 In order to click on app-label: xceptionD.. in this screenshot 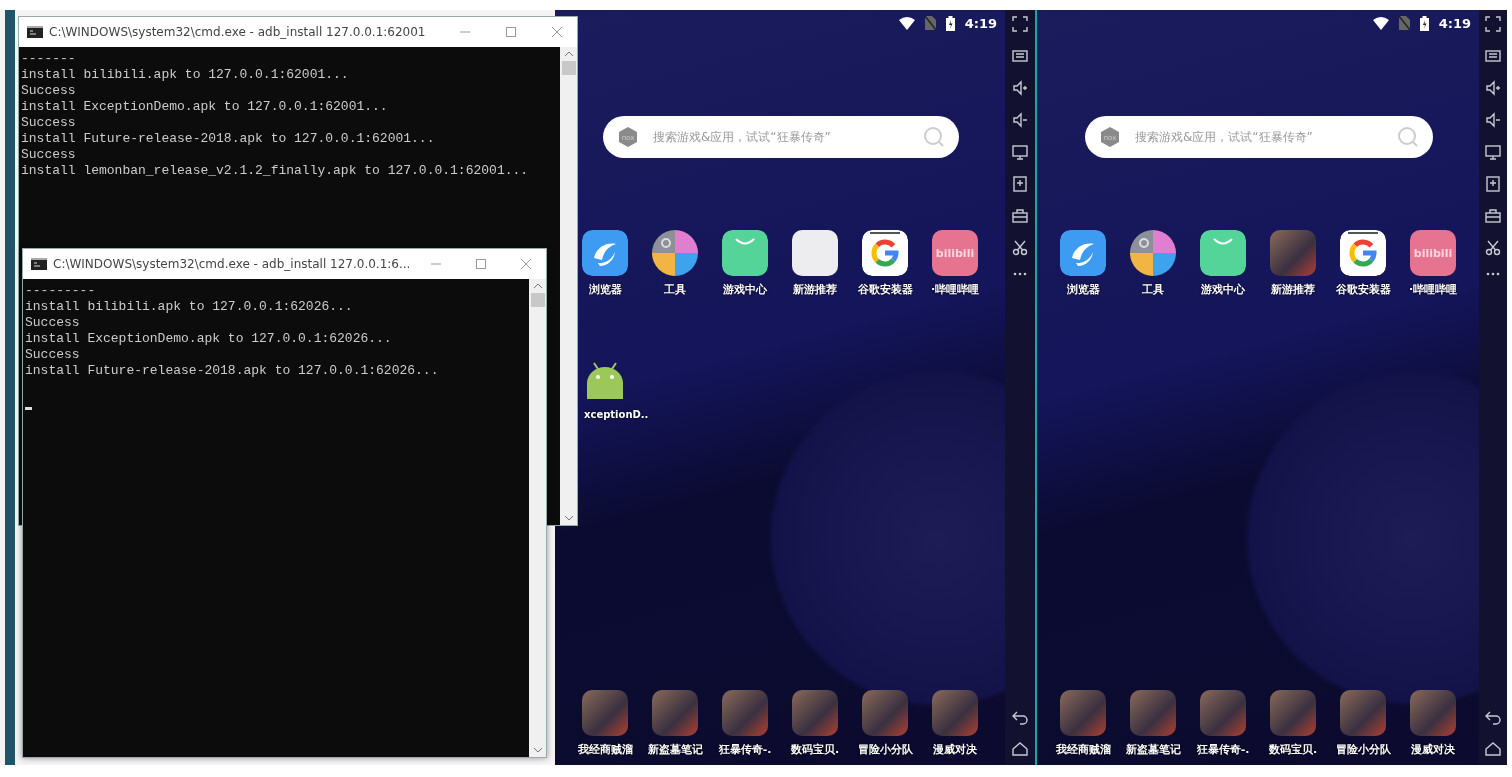, I will do `click(616, 414)`.